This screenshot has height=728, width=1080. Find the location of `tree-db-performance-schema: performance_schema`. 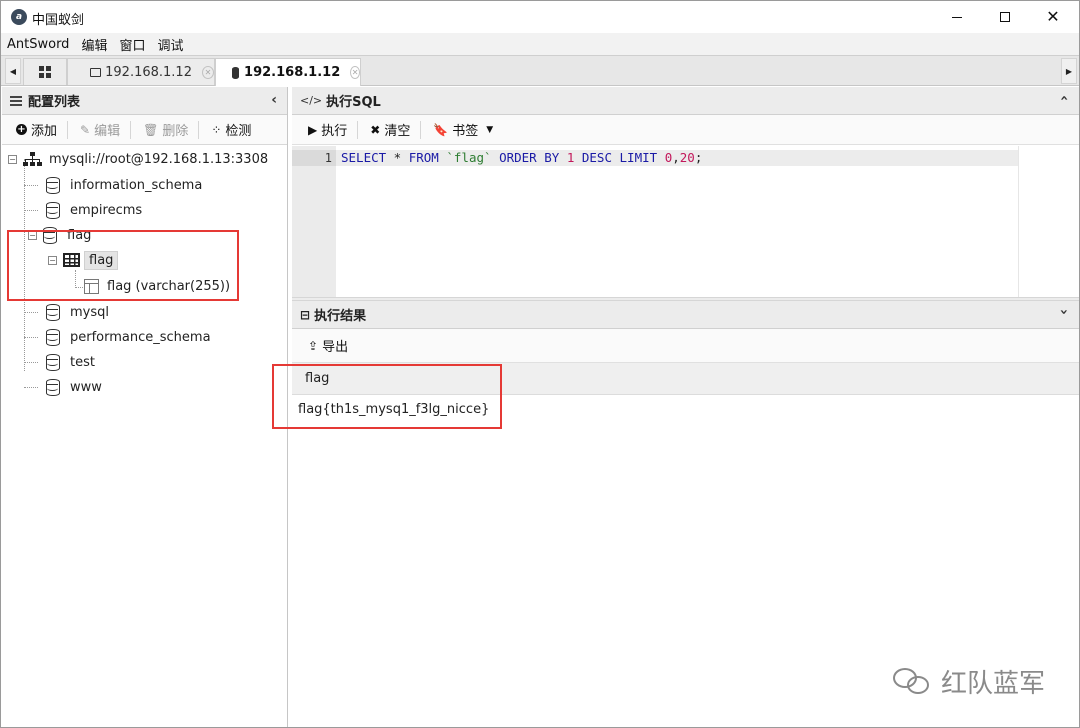

tree-db-performance-schema: performance_schema is located at coordinates (128, 337).